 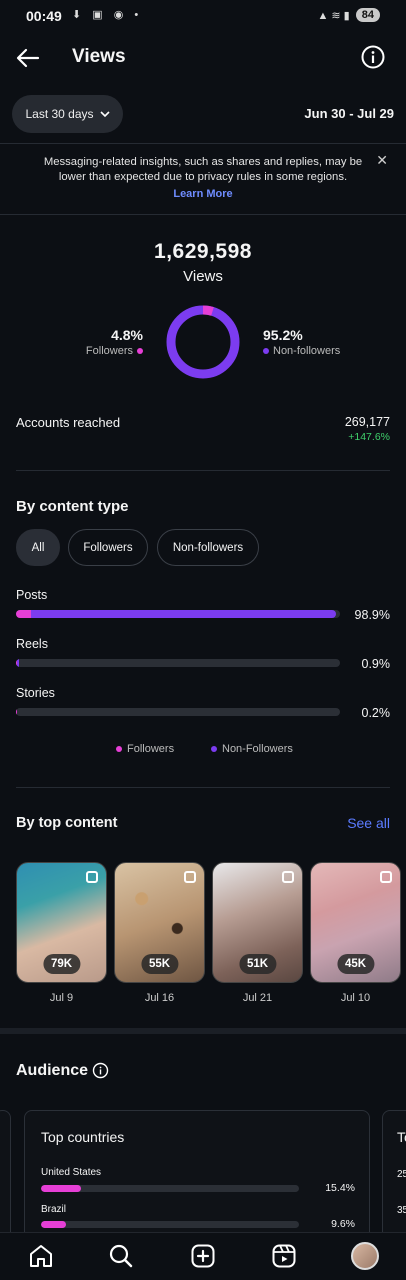 I want to click on donut-non-followers, so click(x=203, y=342).